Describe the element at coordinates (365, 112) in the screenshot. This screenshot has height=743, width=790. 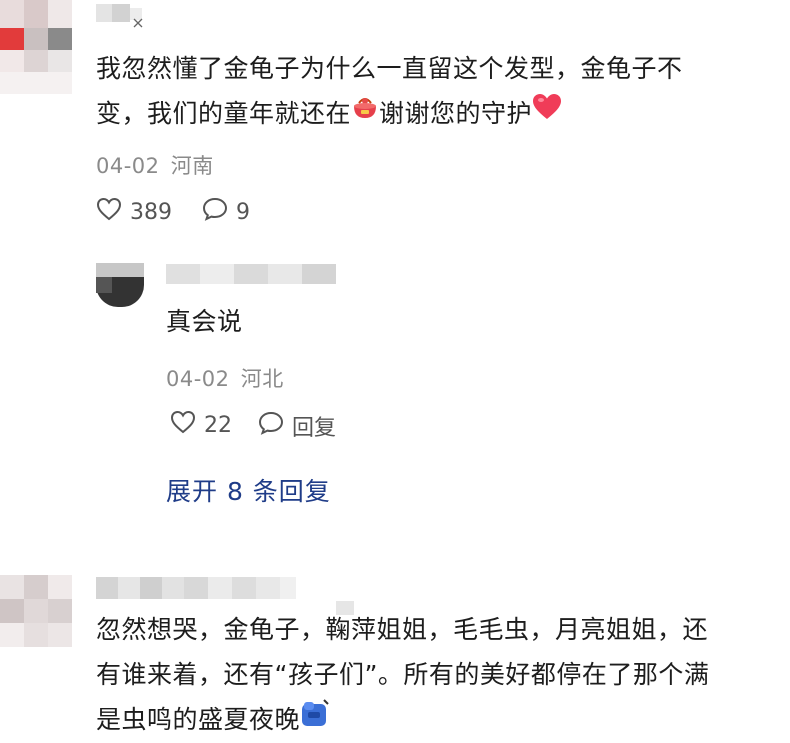
I see `red-bag-emoji` at that location.